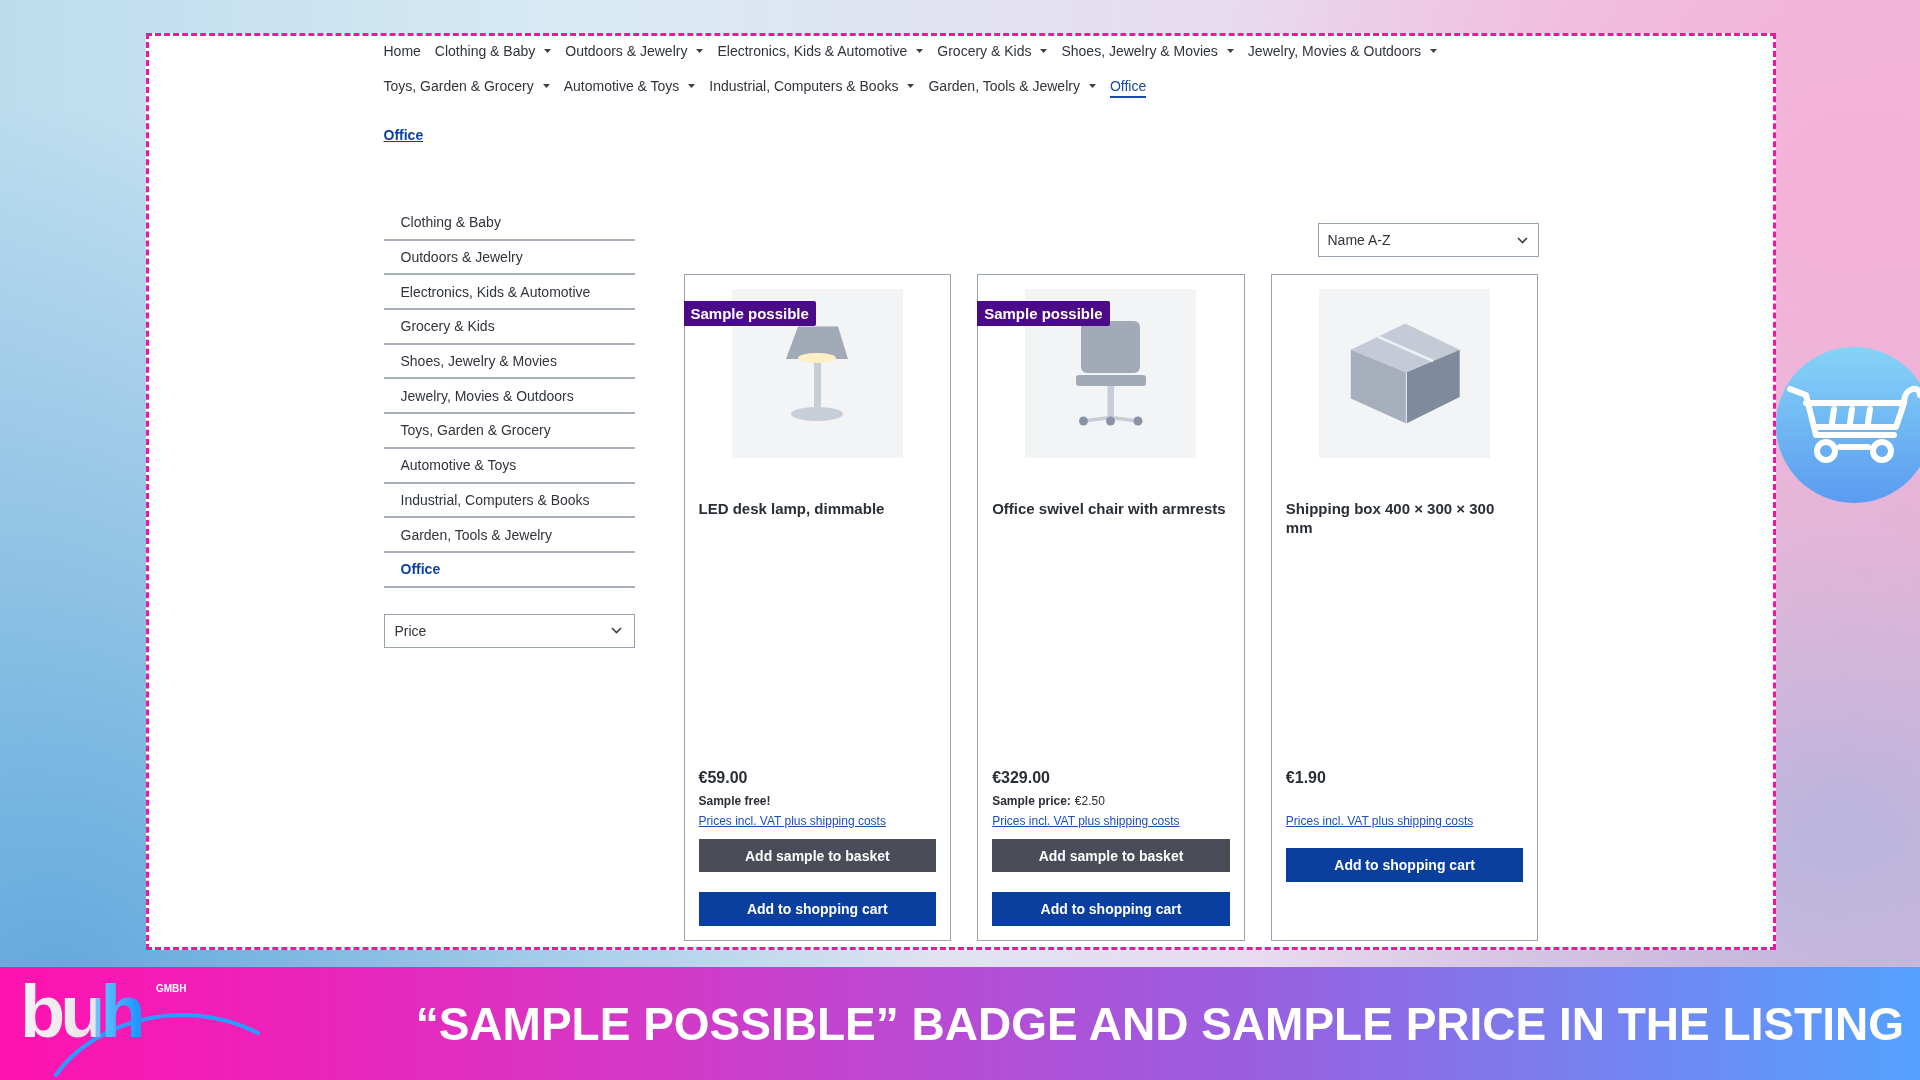 This screenshot has height=1080, width=1920. I want to click on office-chair-icon, so click(1111, 373).